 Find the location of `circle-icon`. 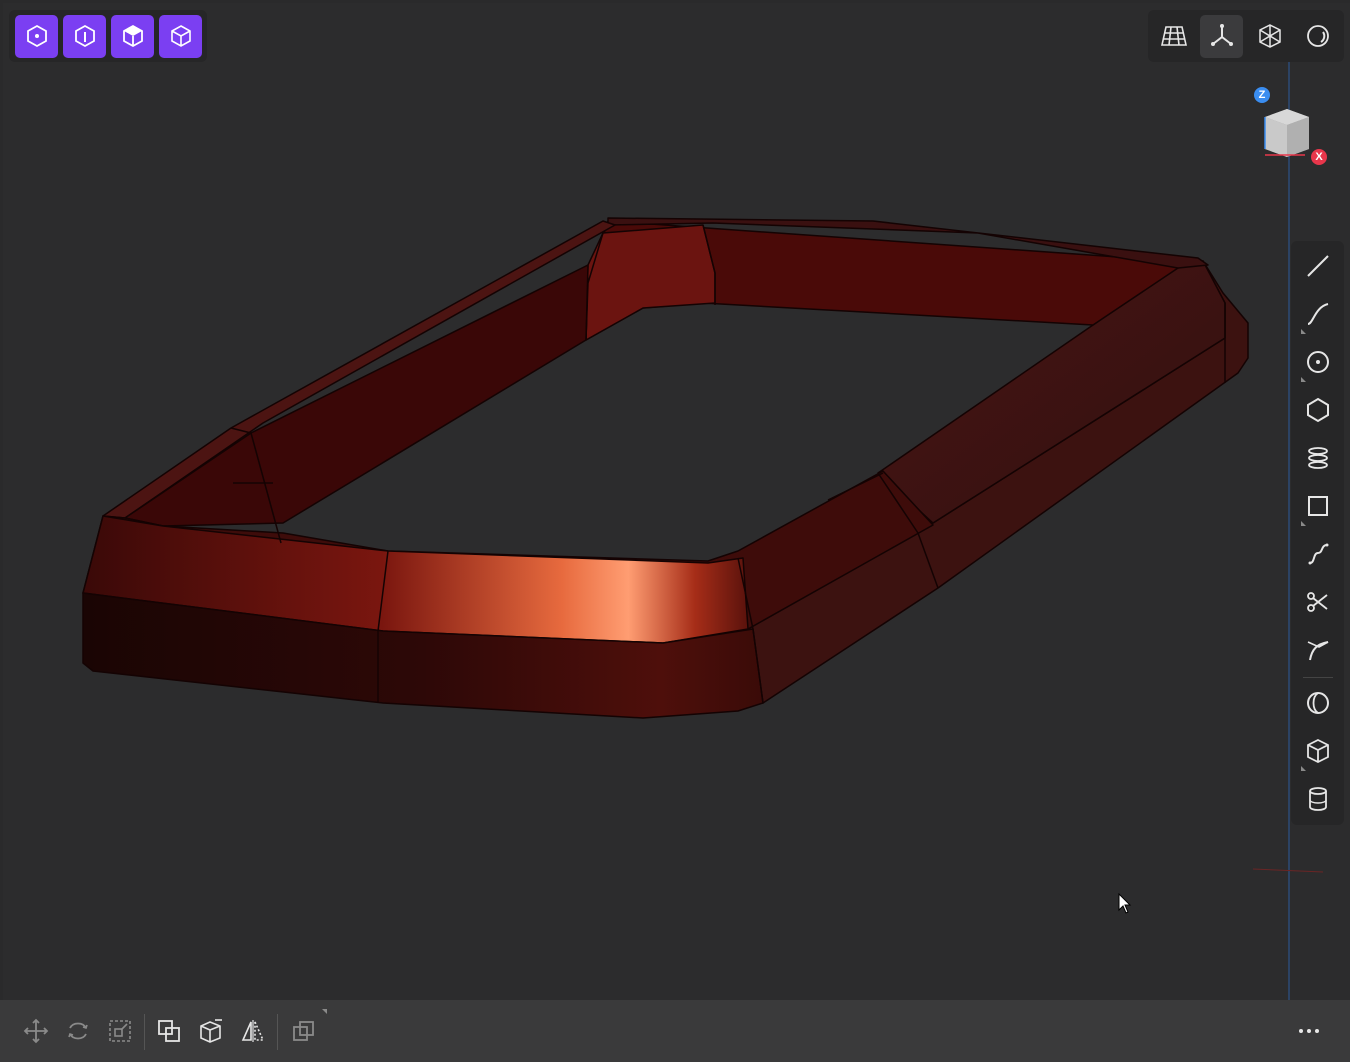

circle-icon is located at coordinates (1317, 362).